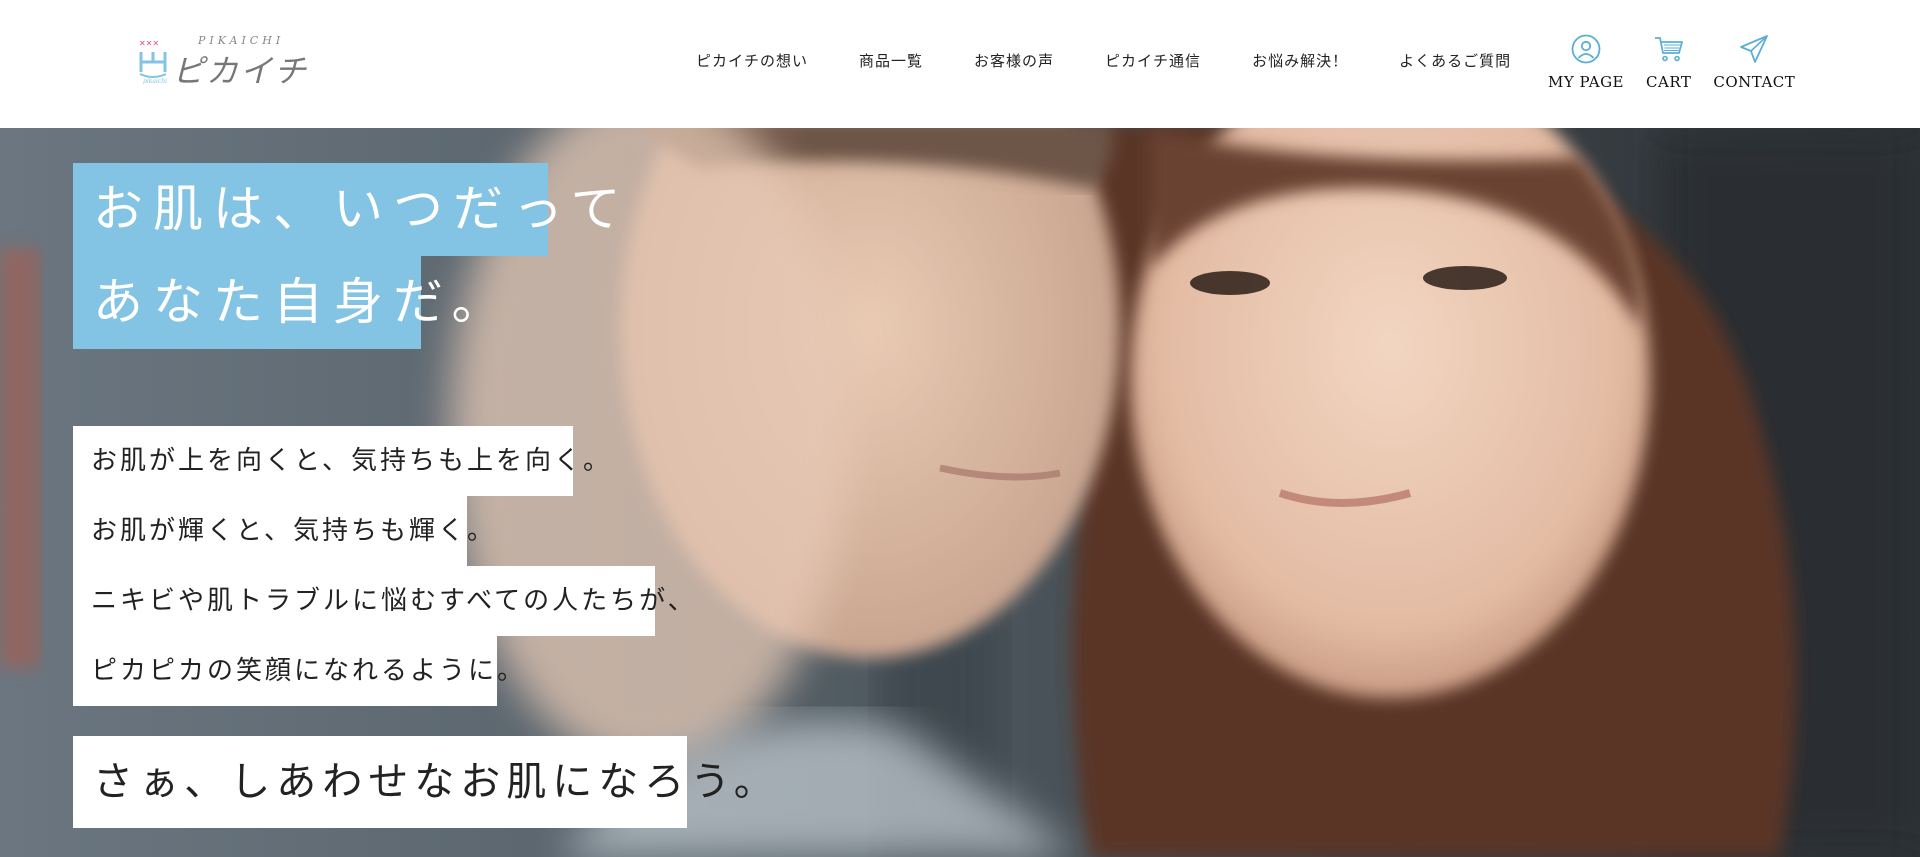  I want to click on hero-body-line-4: ピカピカの笑顔になれるように。, so click(298, 671).